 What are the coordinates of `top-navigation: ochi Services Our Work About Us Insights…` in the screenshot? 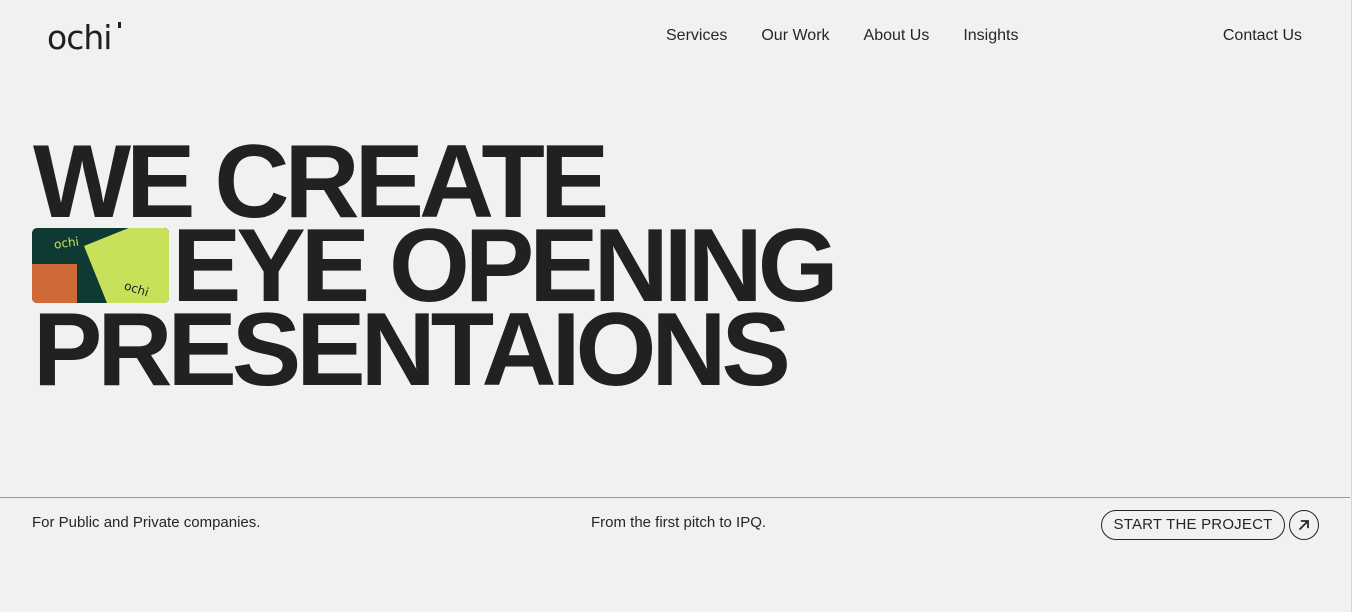 It's located at (675, 39).